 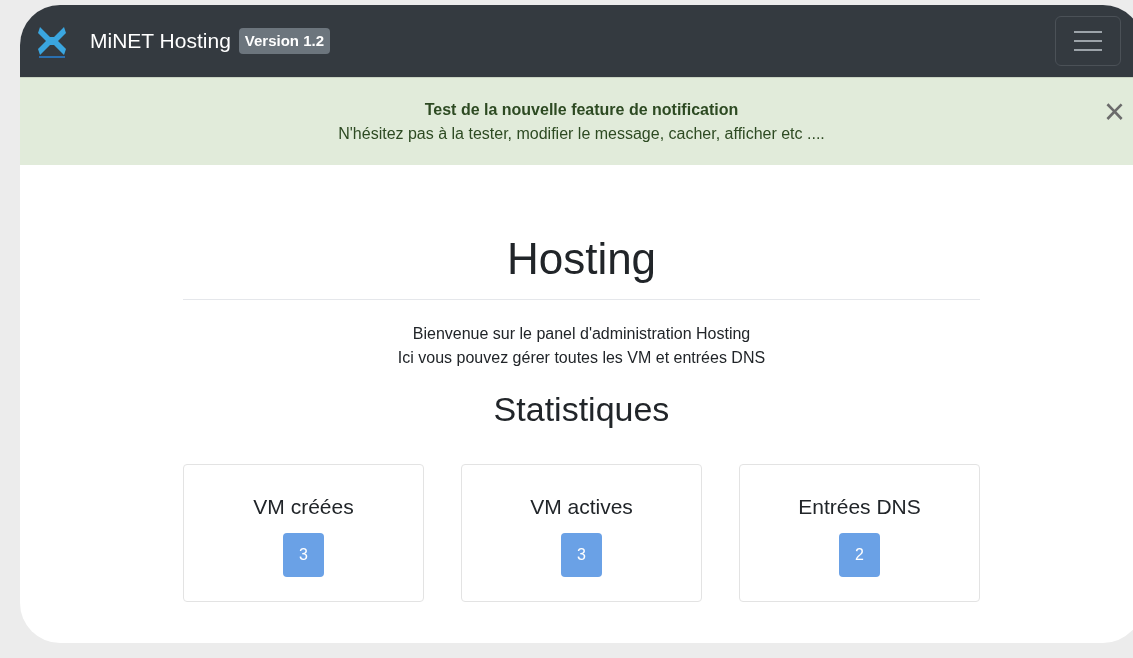 I want to click on section-heading: Statistiques, so click(x=581, y=409).